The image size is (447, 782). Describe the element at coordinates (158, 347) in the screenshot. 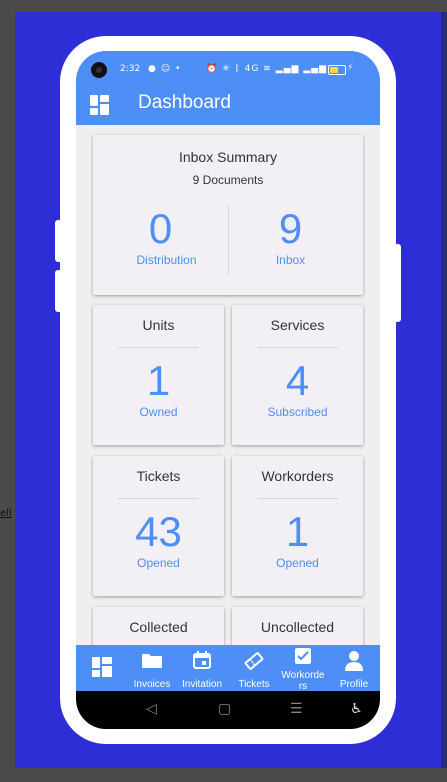

I see `units-divider` at that location.